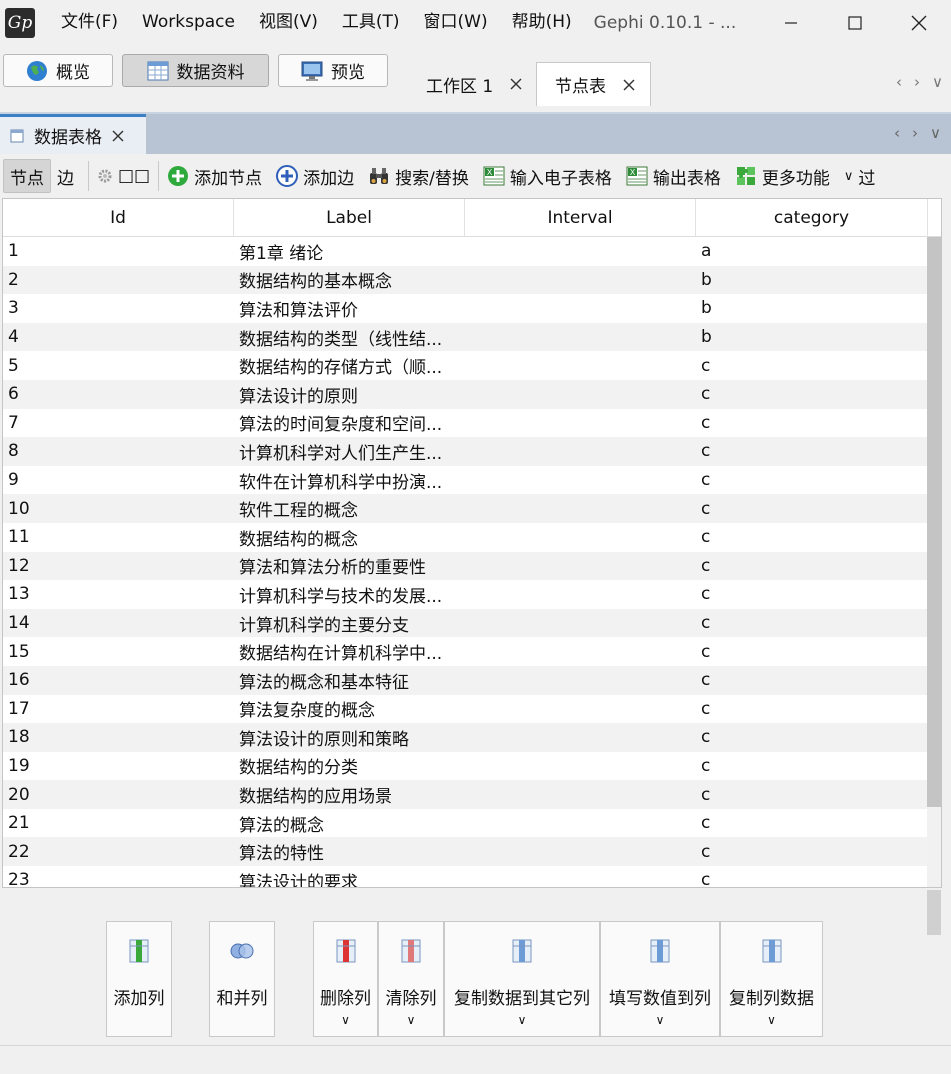 The width and height of the screenshot is (951, 1074). I want to click on table-row: 7 算法的时间复杂度和空间... c, so click(472, 423).